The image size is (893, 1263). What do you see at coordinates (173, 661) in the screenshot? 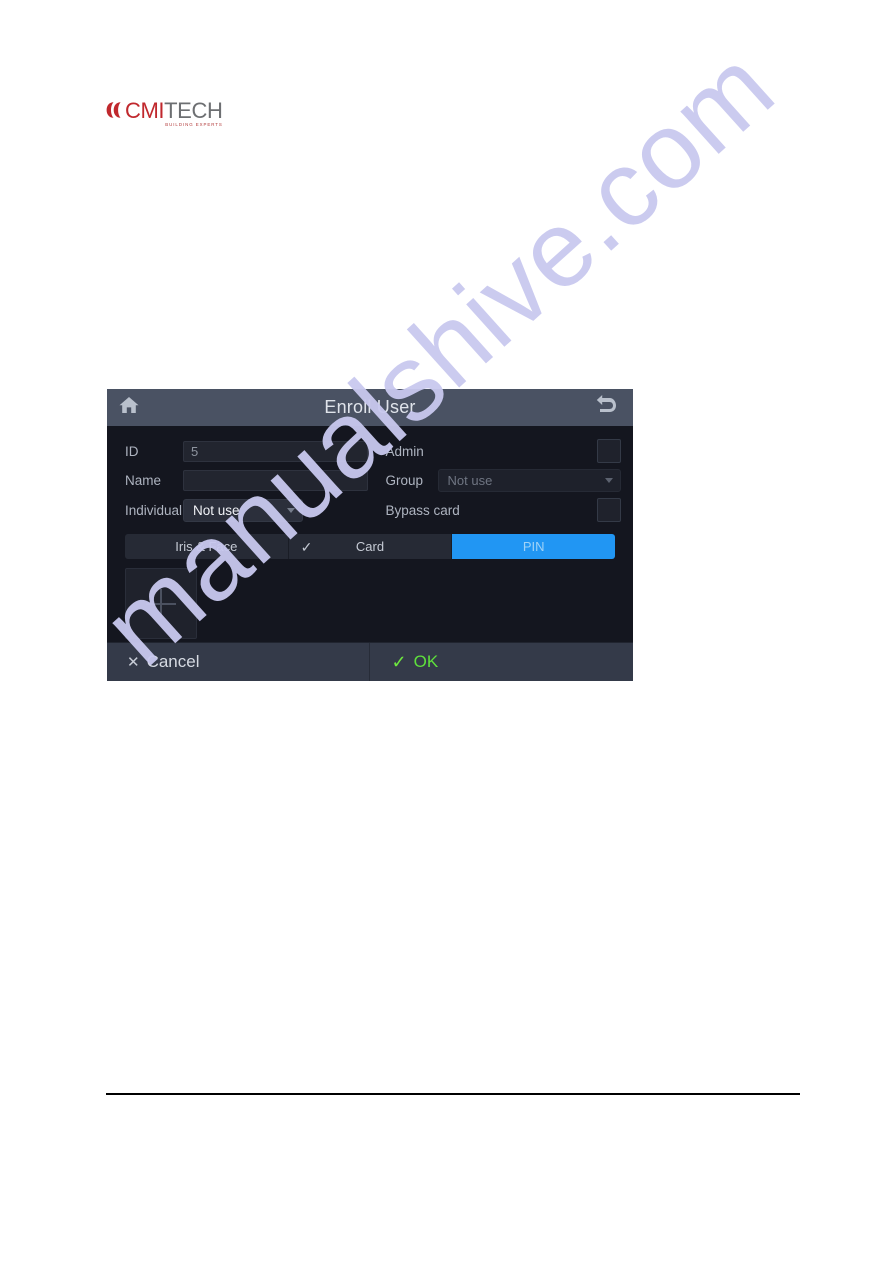
I see `cancel-button-label: Cancel` at bounding box center [173, 661].